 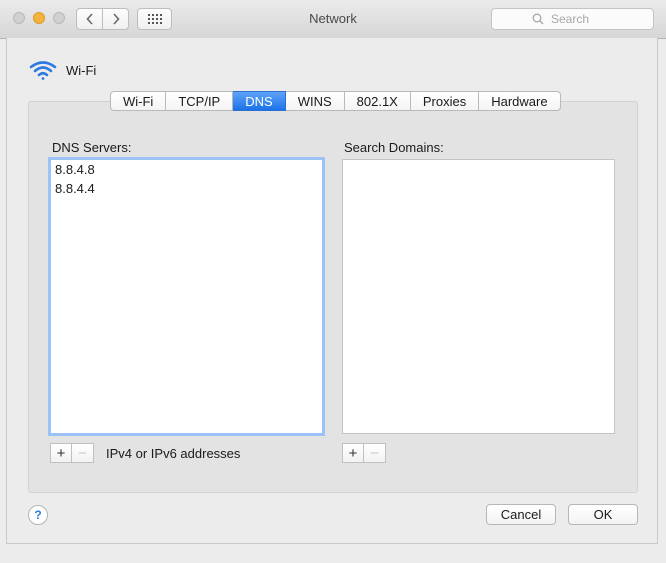 What do you see at coordinates (61, 453) in the screenshot?
I see `add-dns-server-button: +` at bounding box center [61, 453].